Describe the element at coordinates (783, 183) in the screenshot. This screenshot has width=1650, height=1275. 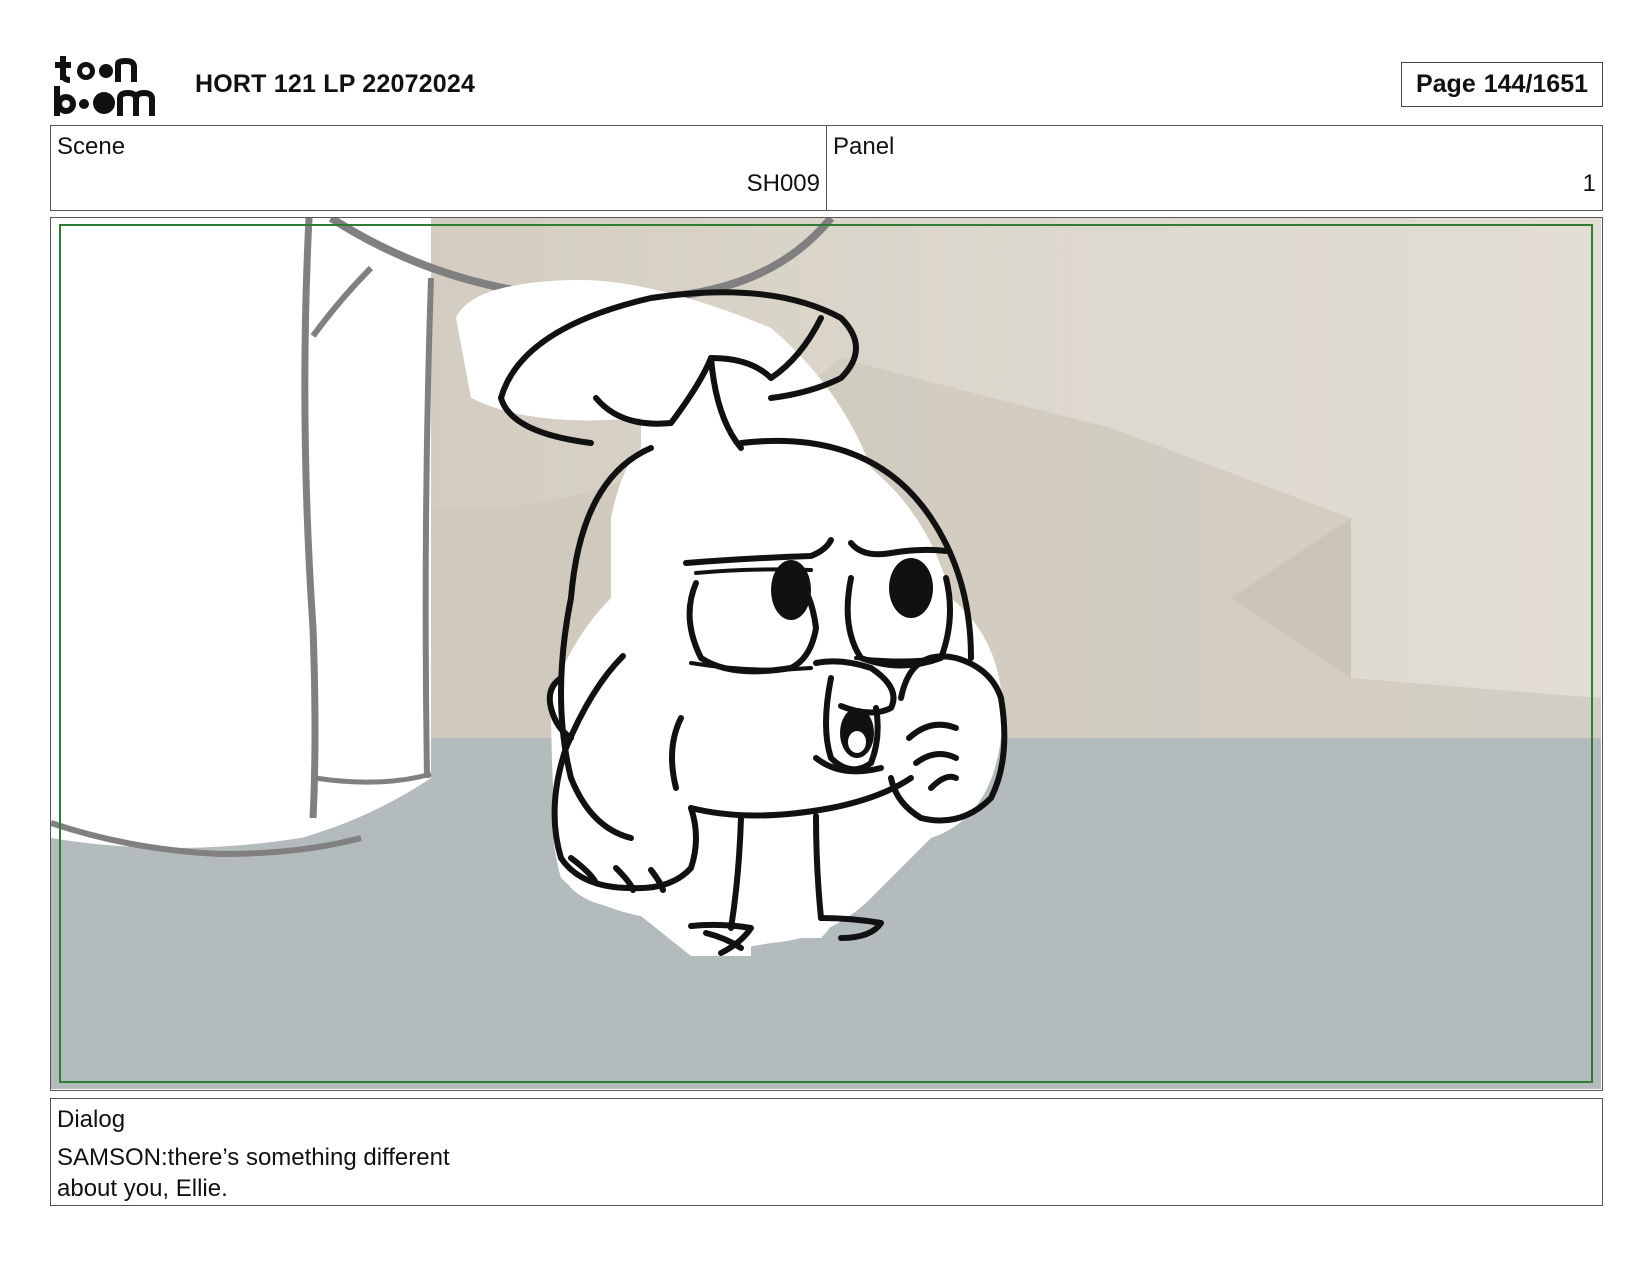
I see `scene-value: SH009` at that location.